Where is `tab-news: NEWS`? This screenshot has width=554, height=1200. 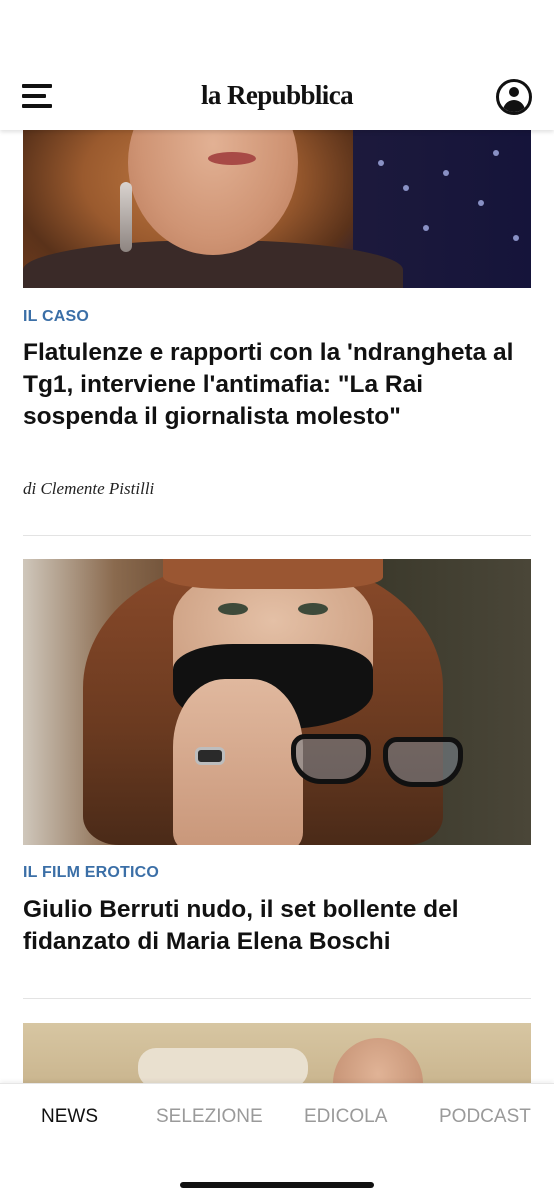
tab-news: NEWS is located at coordinates (69, 1117).